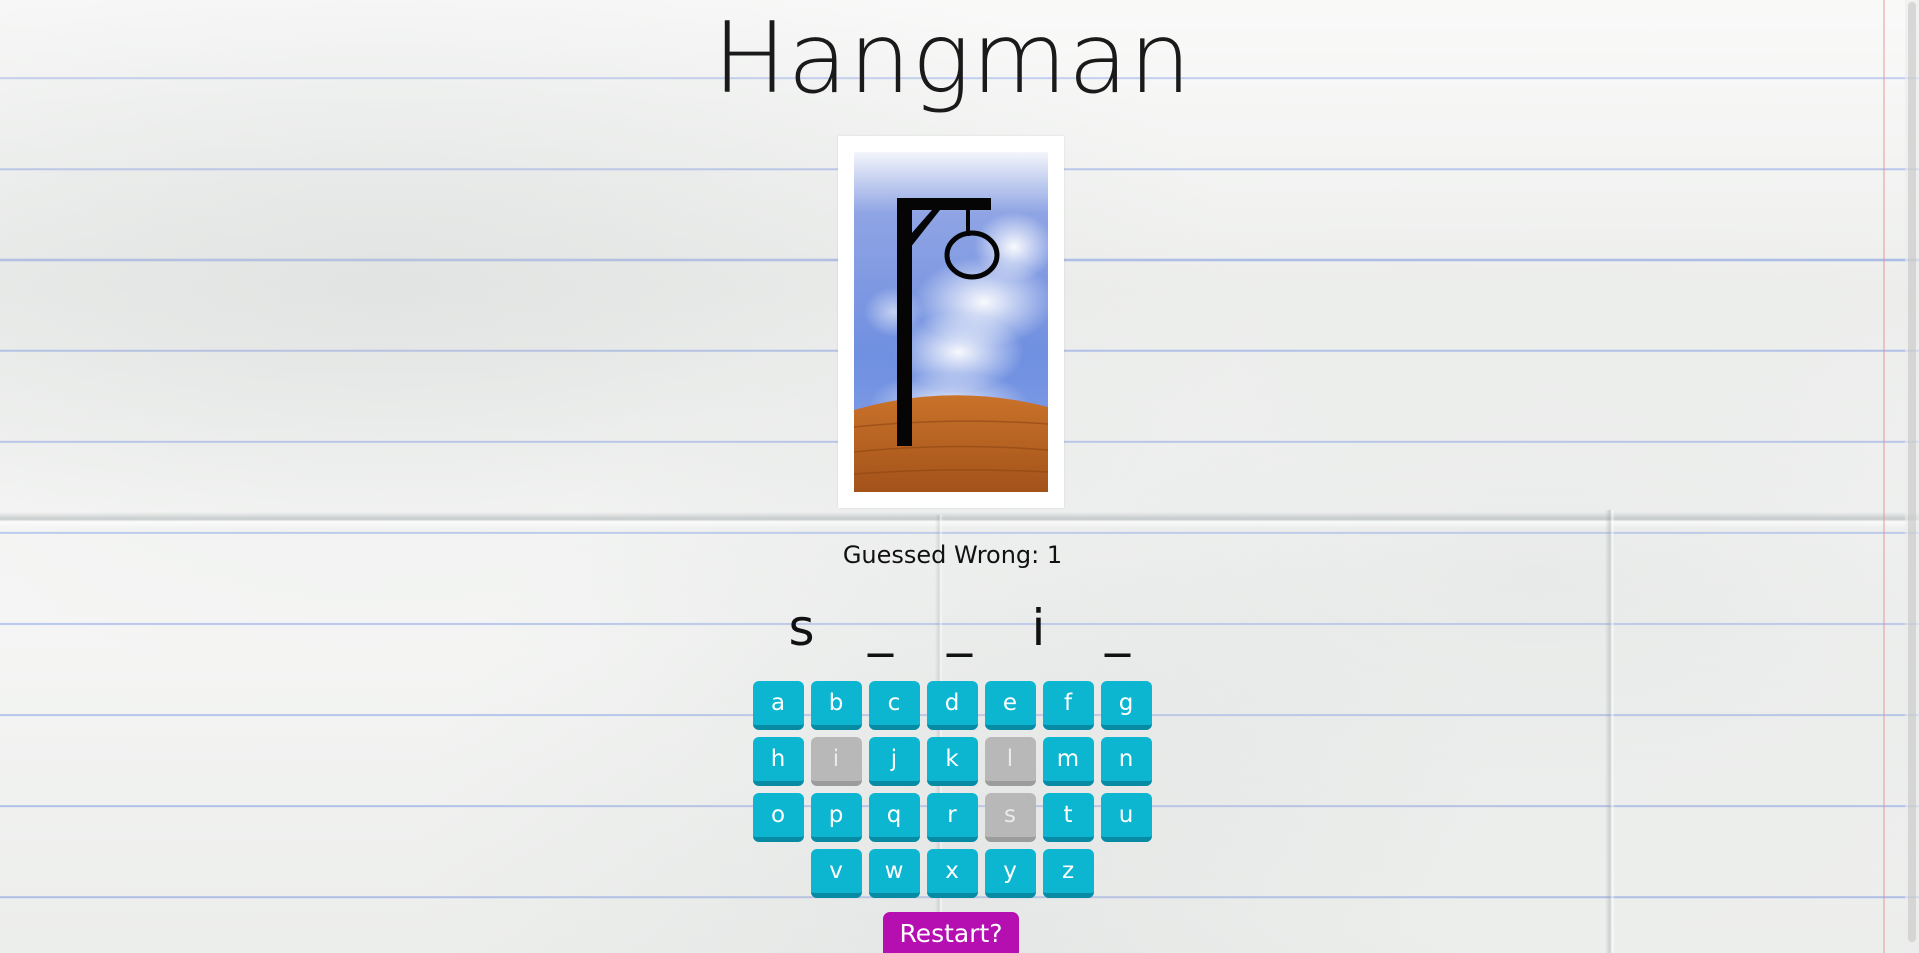 This screenshot has width=1919, height=953. What do you see at coordinates (836, 705) in the screenshot?
I see `letter-key-b: b` at bounding box center [836, 705].